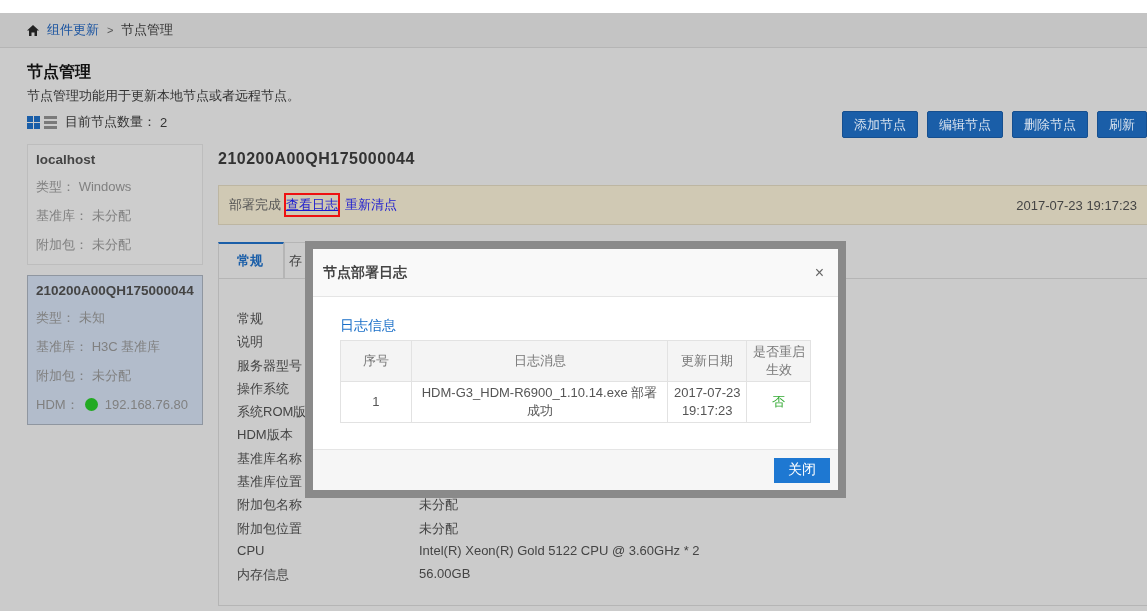 The image size is (1147, 611). What do you see at coordinates (539, 361) in the screenshot?
I see `column-header: 日志消息` at bounding box center [539, 361].